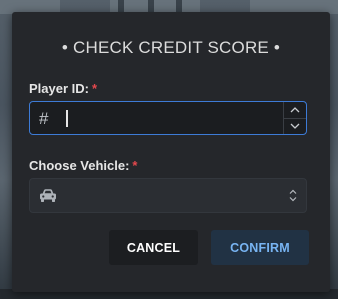 This screenshot has width=338, height=299. I want to click on choose-vehicle-label-text: Choose Vehicle:, so click(79, 165).